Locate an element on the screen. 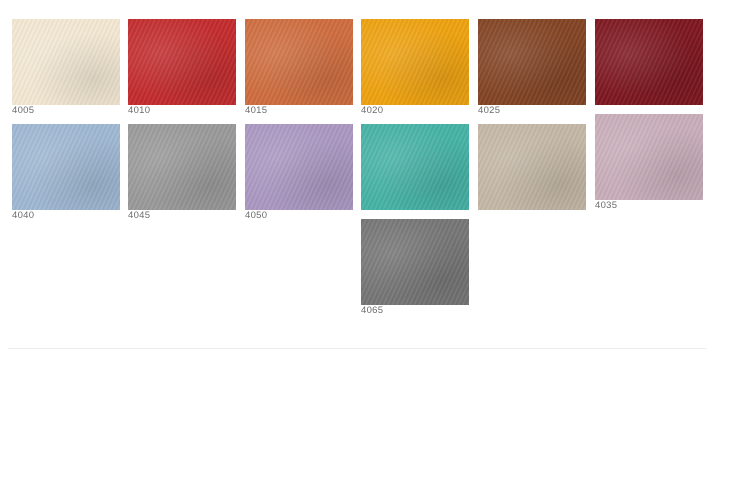 The height and width of the screenshot is (480, 746). swatch-code-label: 4035 is located at coordinates (606, 205).